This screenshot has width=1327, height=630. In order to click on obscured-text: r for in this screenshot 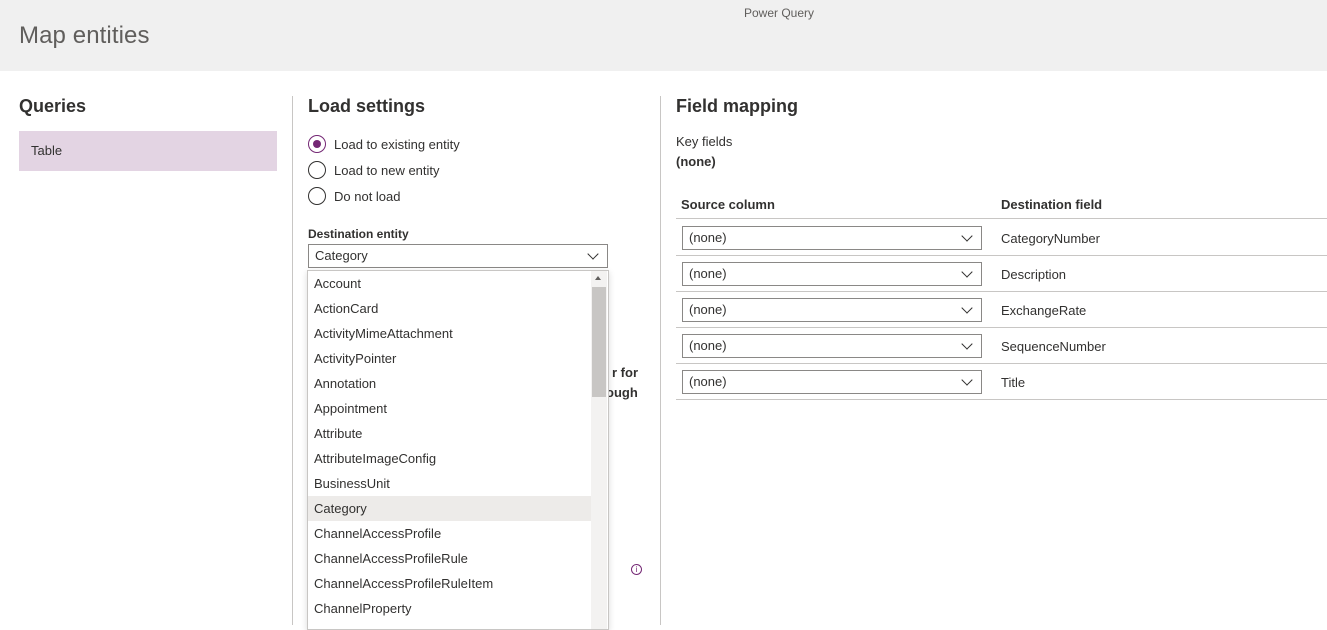, I will do `click(625, 372)`.